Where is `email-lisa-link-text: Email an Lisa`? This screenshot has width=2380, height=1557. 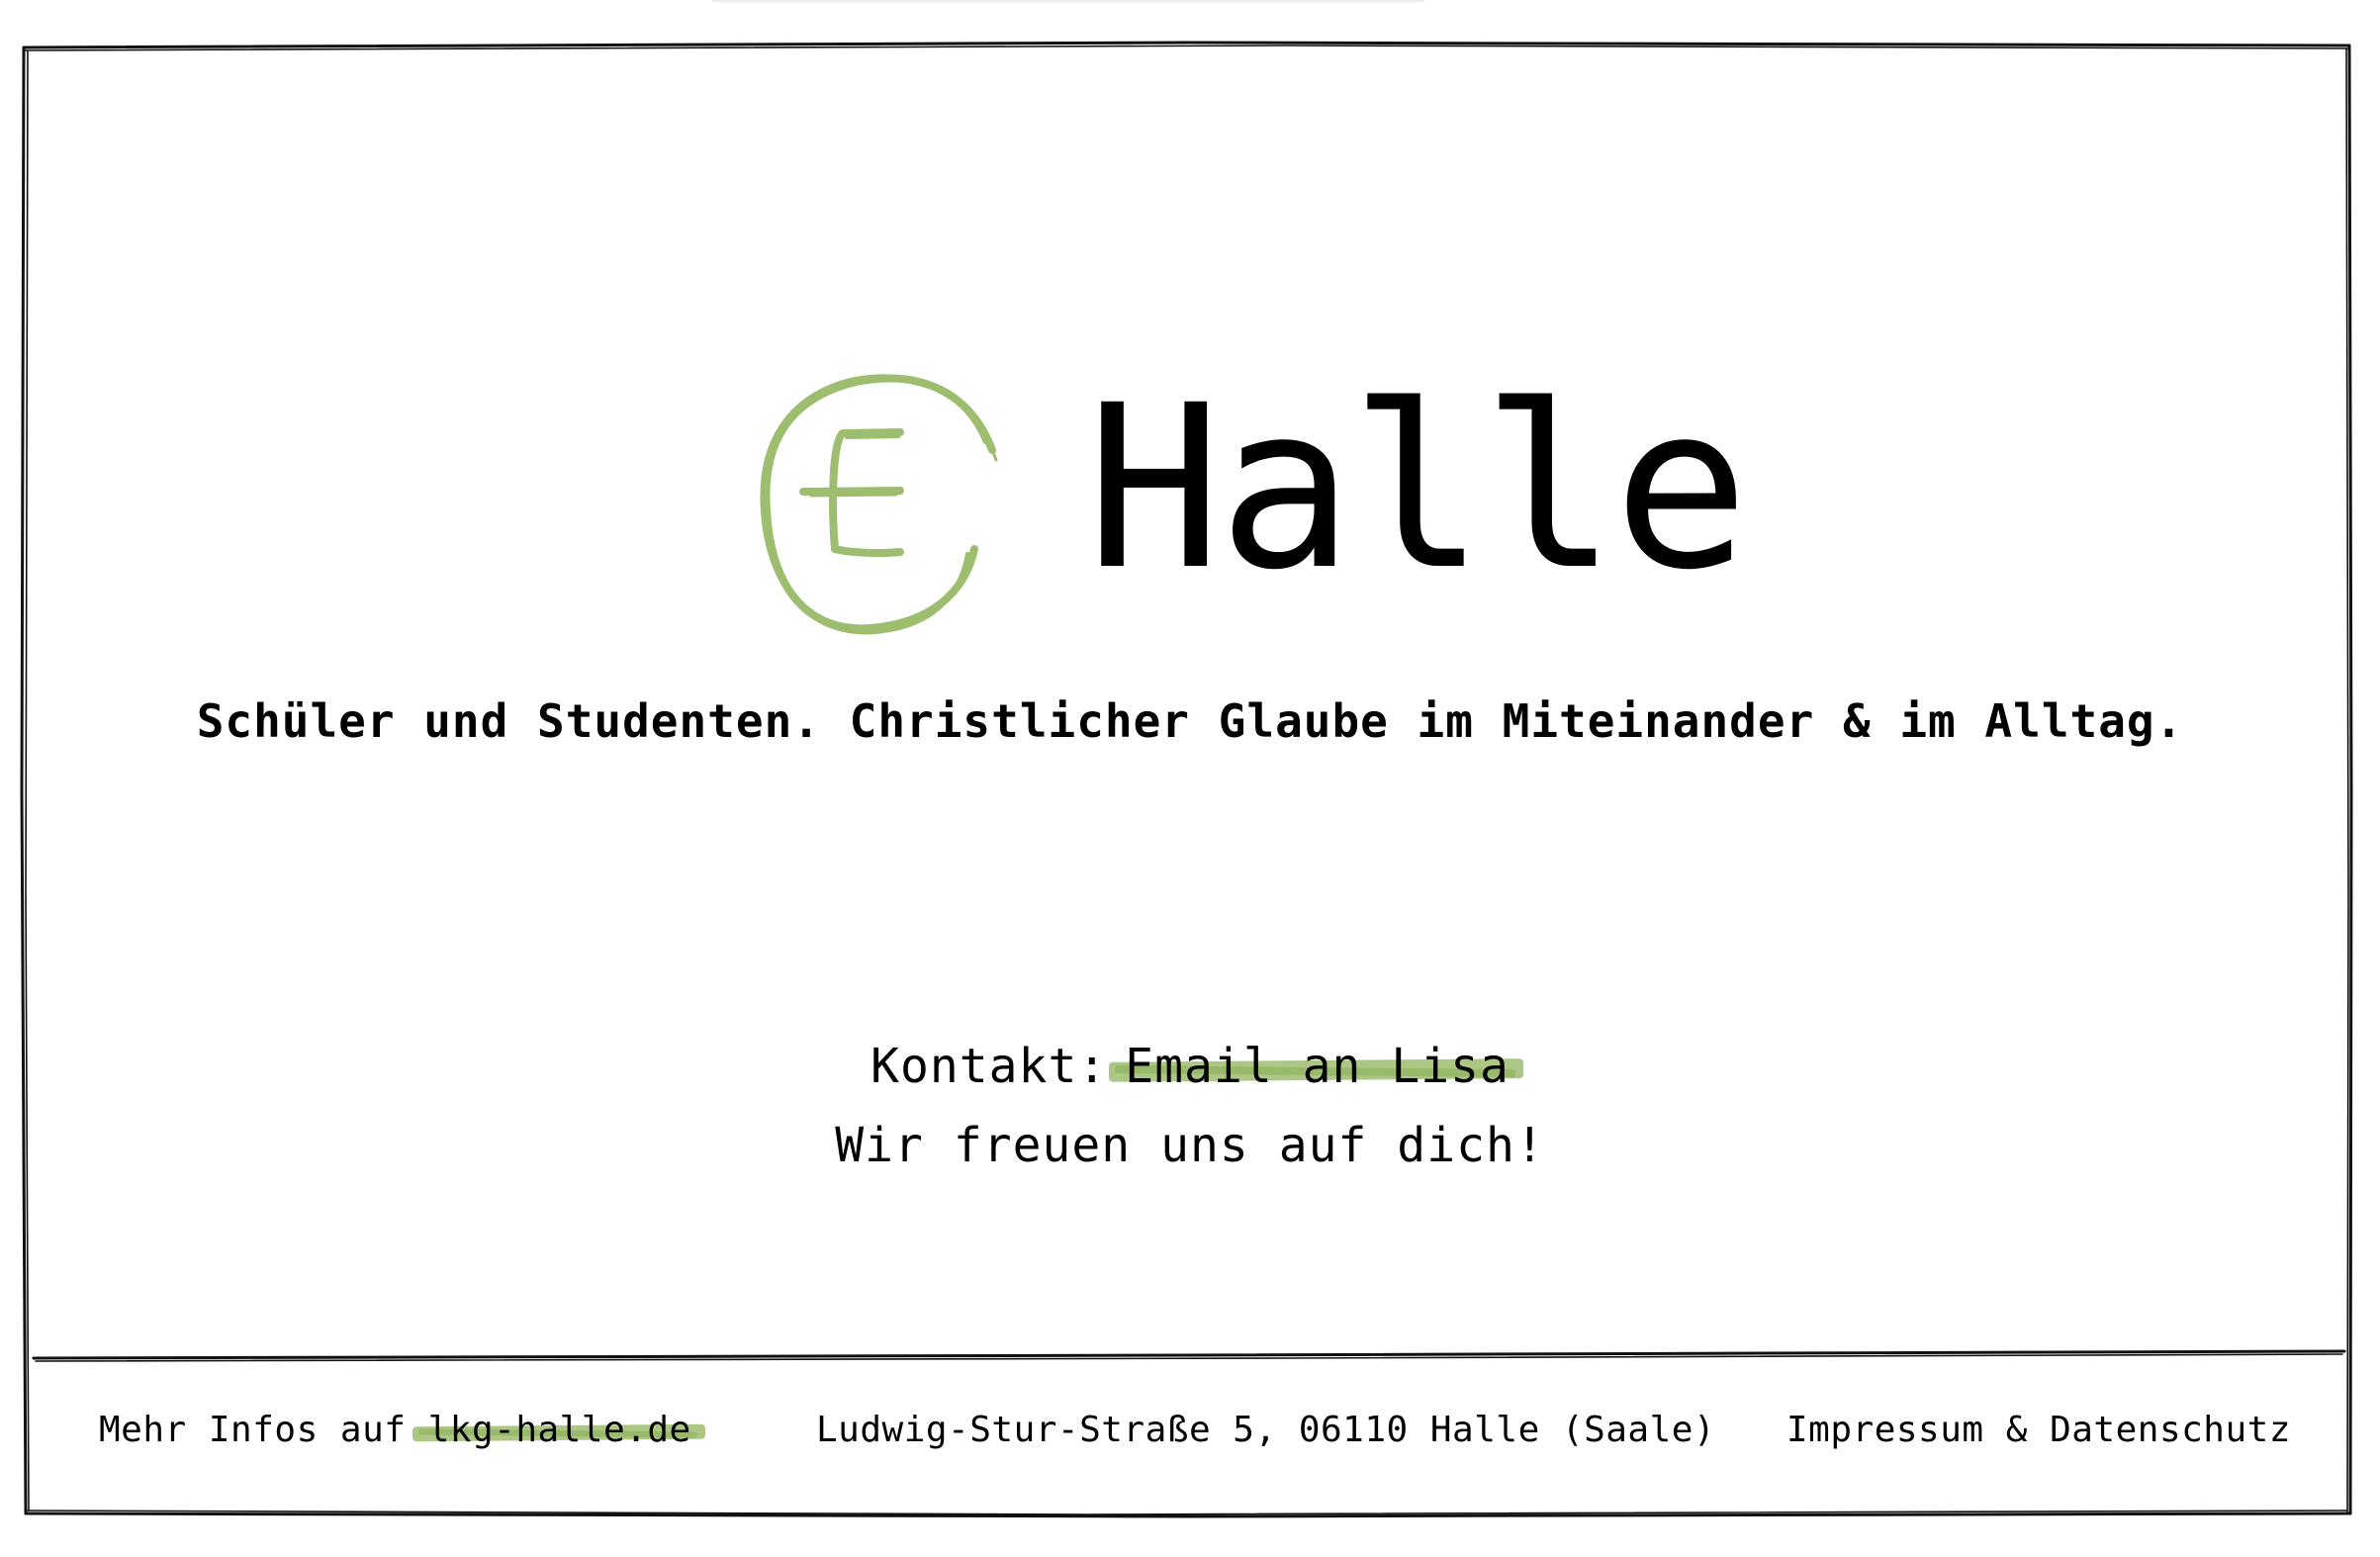
email-lisa-link-text: Email an Lisa is located at coordinates (1317, 1066).